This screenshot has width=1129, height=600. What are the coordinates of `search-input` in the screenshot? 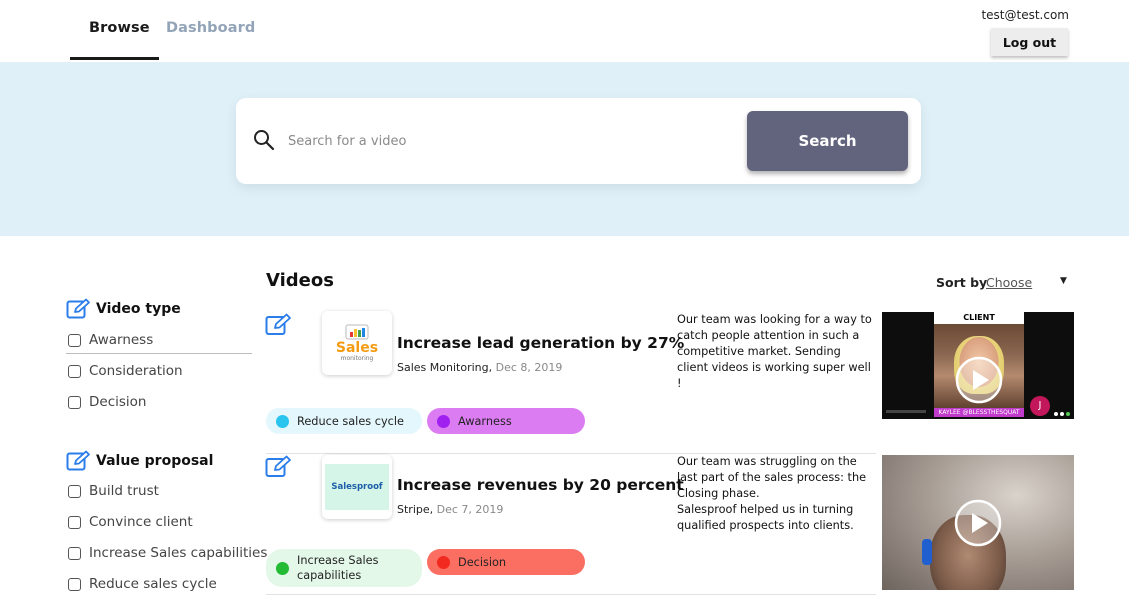 It's located at (508, 141).